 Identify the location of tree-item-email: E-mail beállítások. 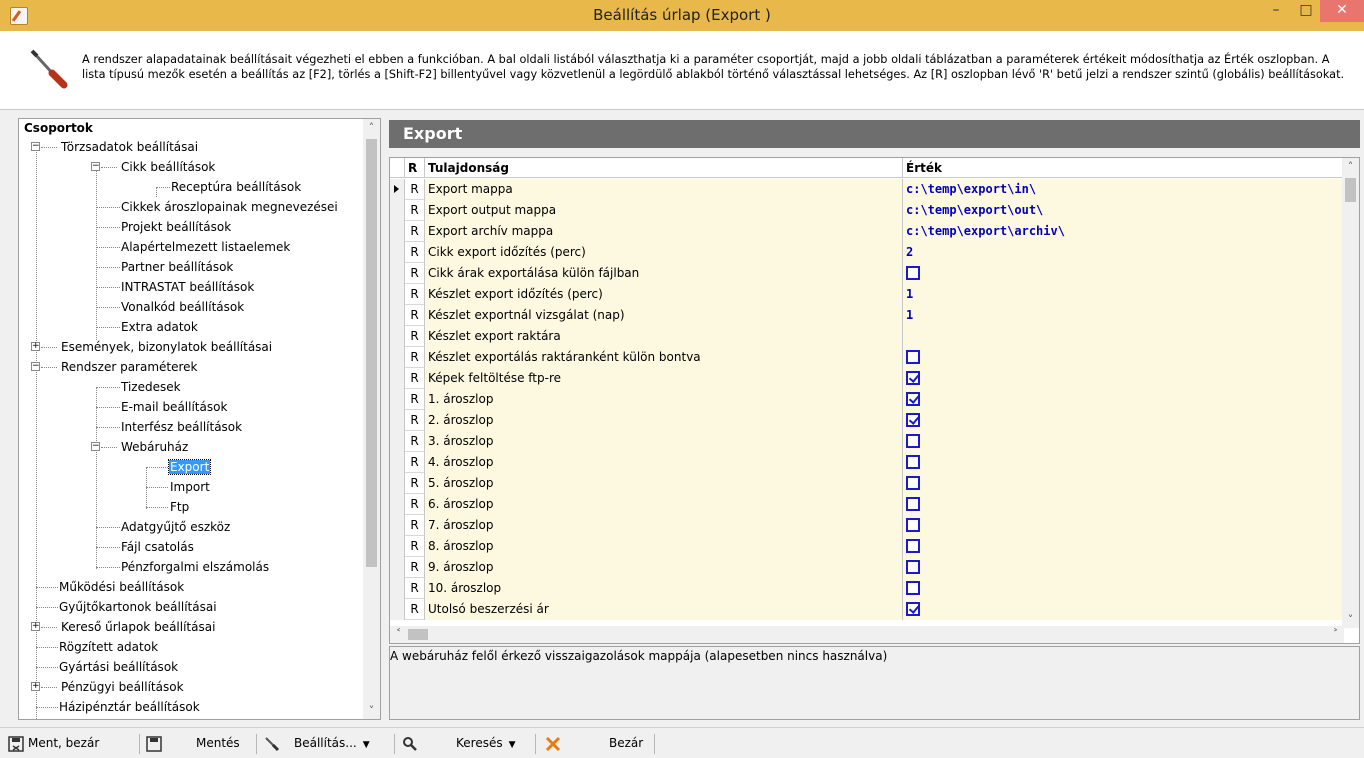
(162, 407).